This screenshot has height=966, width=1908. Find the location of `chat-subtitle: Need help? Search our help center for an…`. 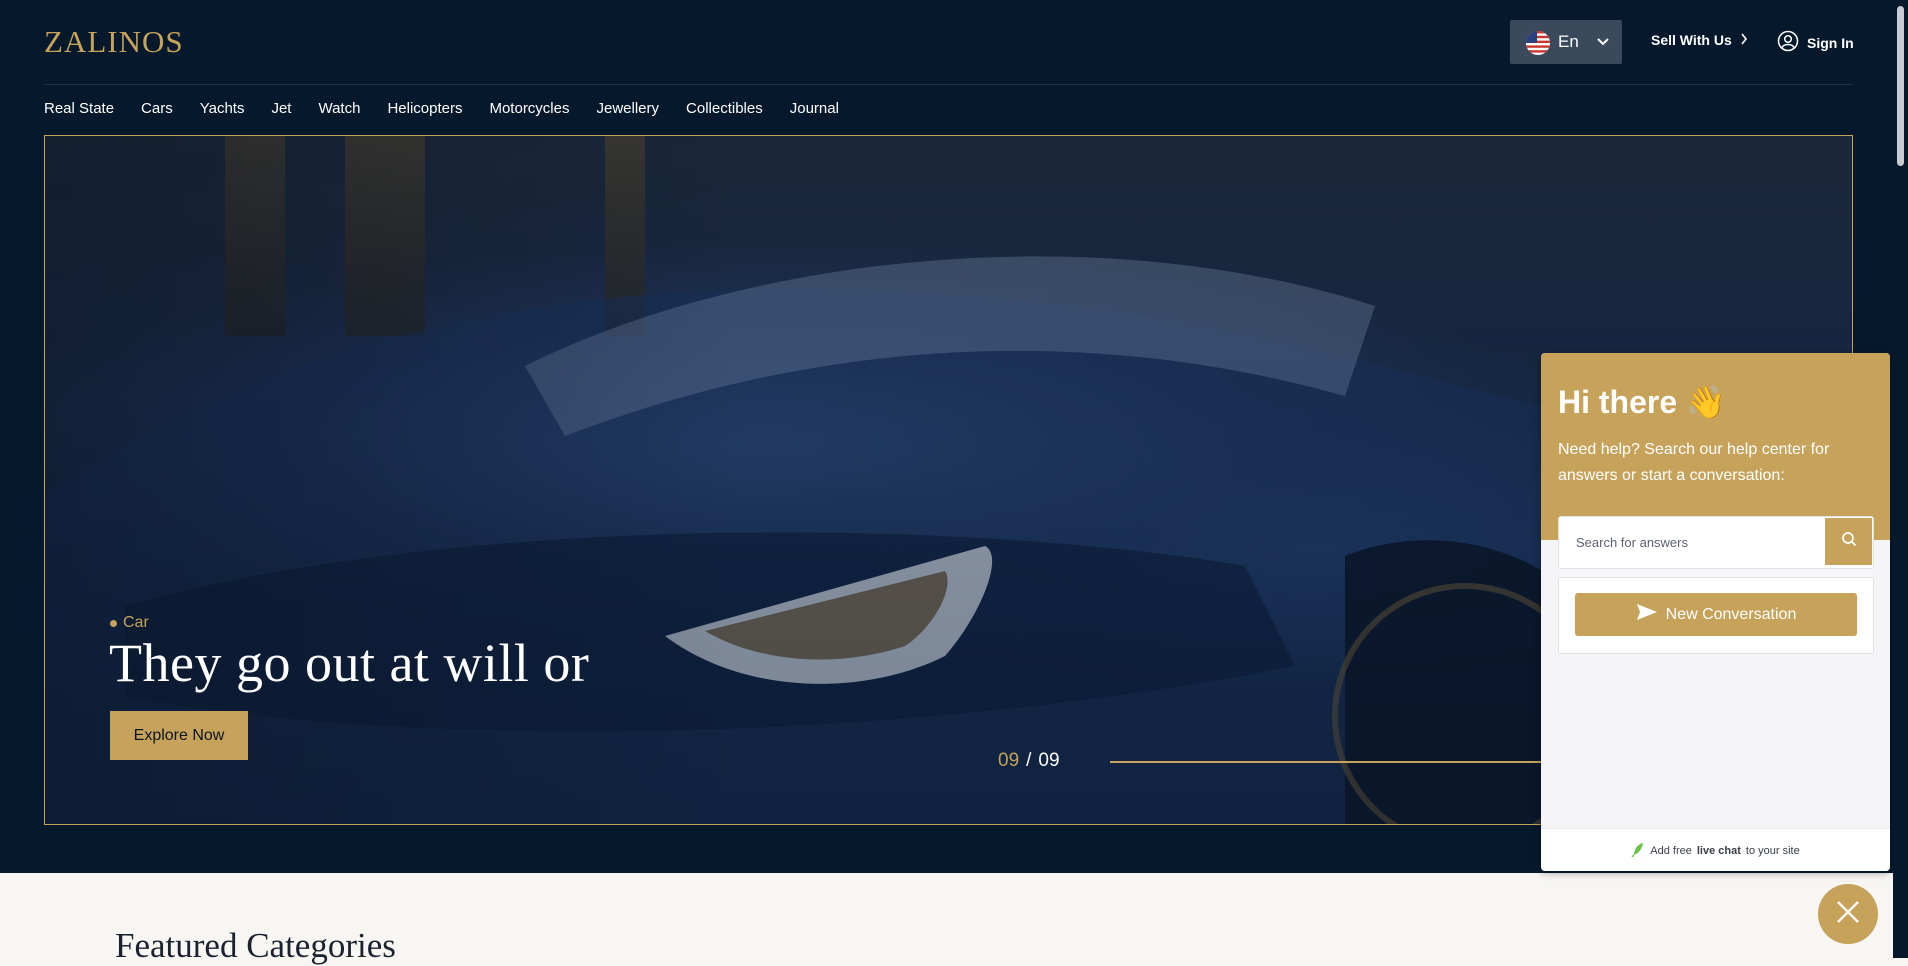

chat-subtitle: Need help? Search our help center for an… is located at coordinates (1694, 462).